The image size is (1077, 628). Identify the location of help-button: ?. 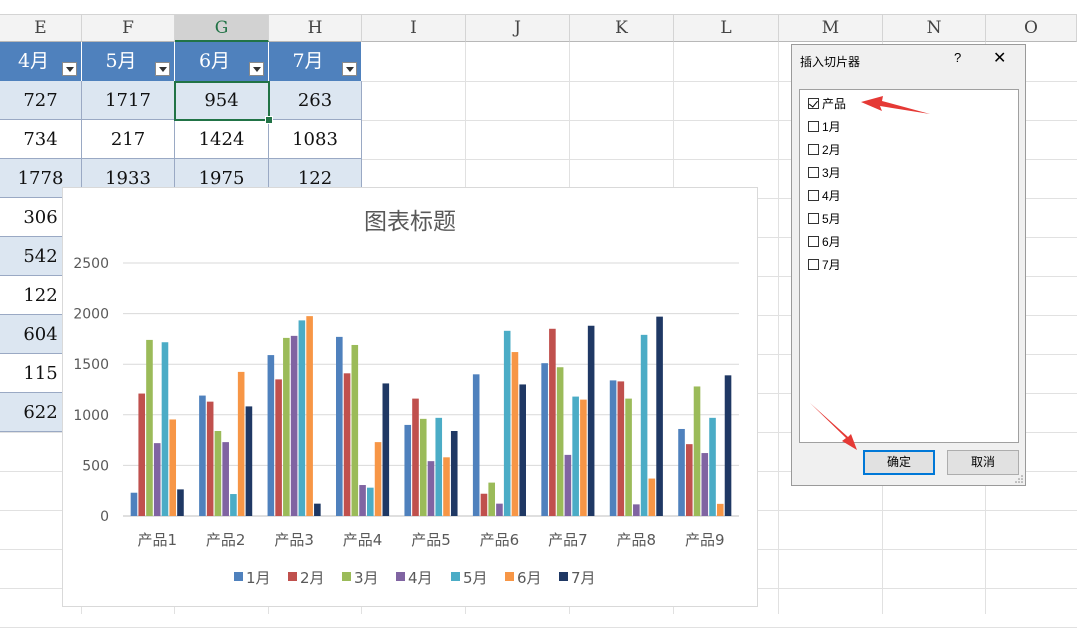
(957, 57).